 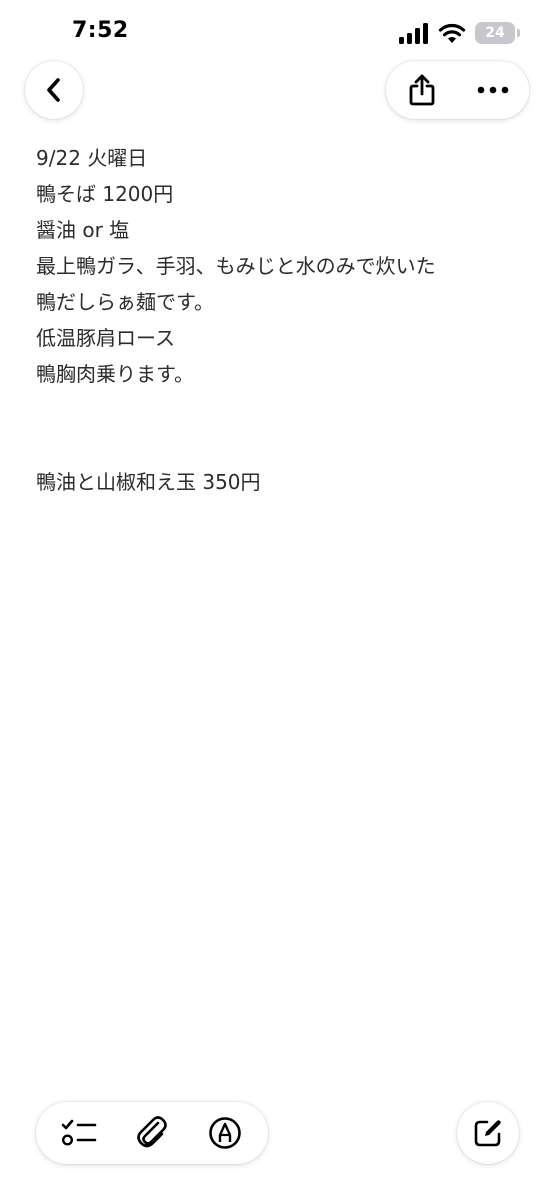 I want to click on chevron-left-icon, so click(x=54, y=90).